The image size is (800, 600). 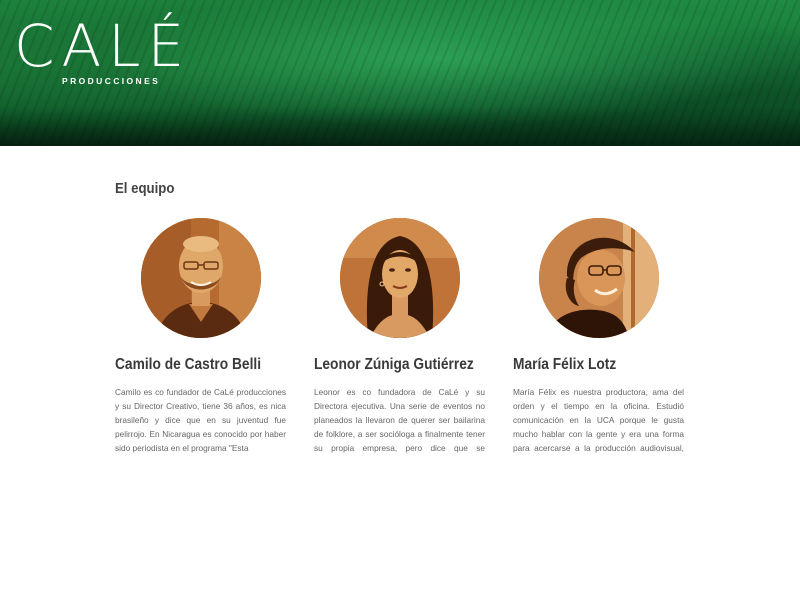 I want to click on woman-glasses-portrait-photo, so click(x=599, y=278).